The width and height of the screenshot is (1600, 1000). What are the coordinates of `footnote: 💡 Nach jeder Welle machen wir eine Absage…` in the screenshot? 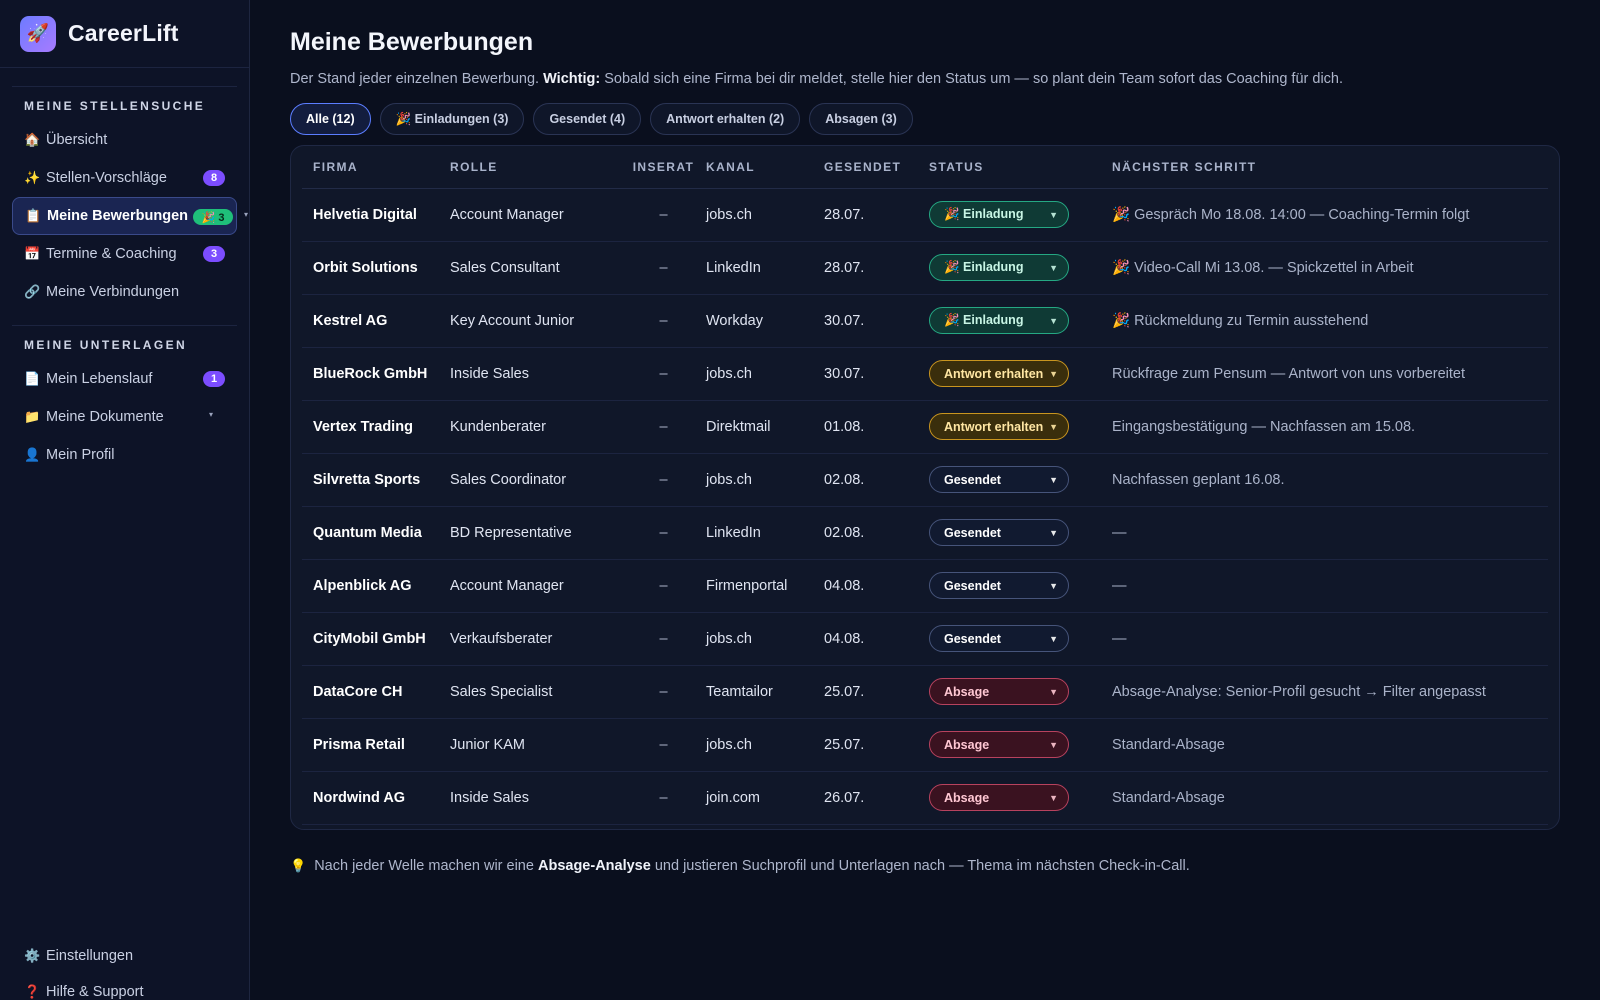 It's located at (925, 866).